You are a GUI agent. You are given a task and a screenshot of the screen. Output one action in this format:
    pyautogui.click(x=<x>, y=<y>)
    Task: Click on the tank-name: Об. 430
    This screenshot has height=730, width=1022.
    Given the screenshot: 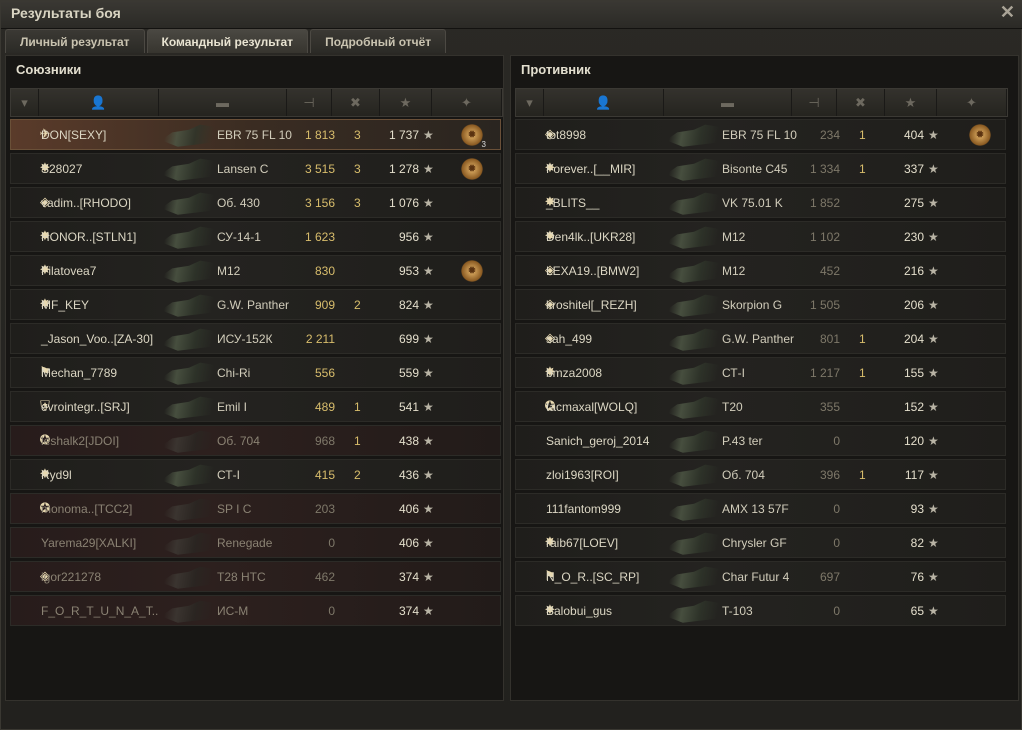 What is the action you would take?
    pyautogui.click(x=238, y=203)
    